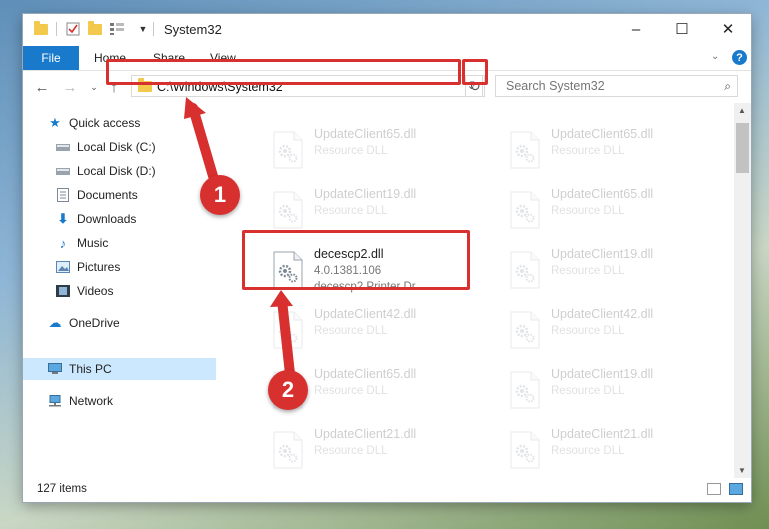 Image resolution: width=769 pixels, height=529 pixels. I want to click on sidebar-item-network: Network, so click(131, 401).